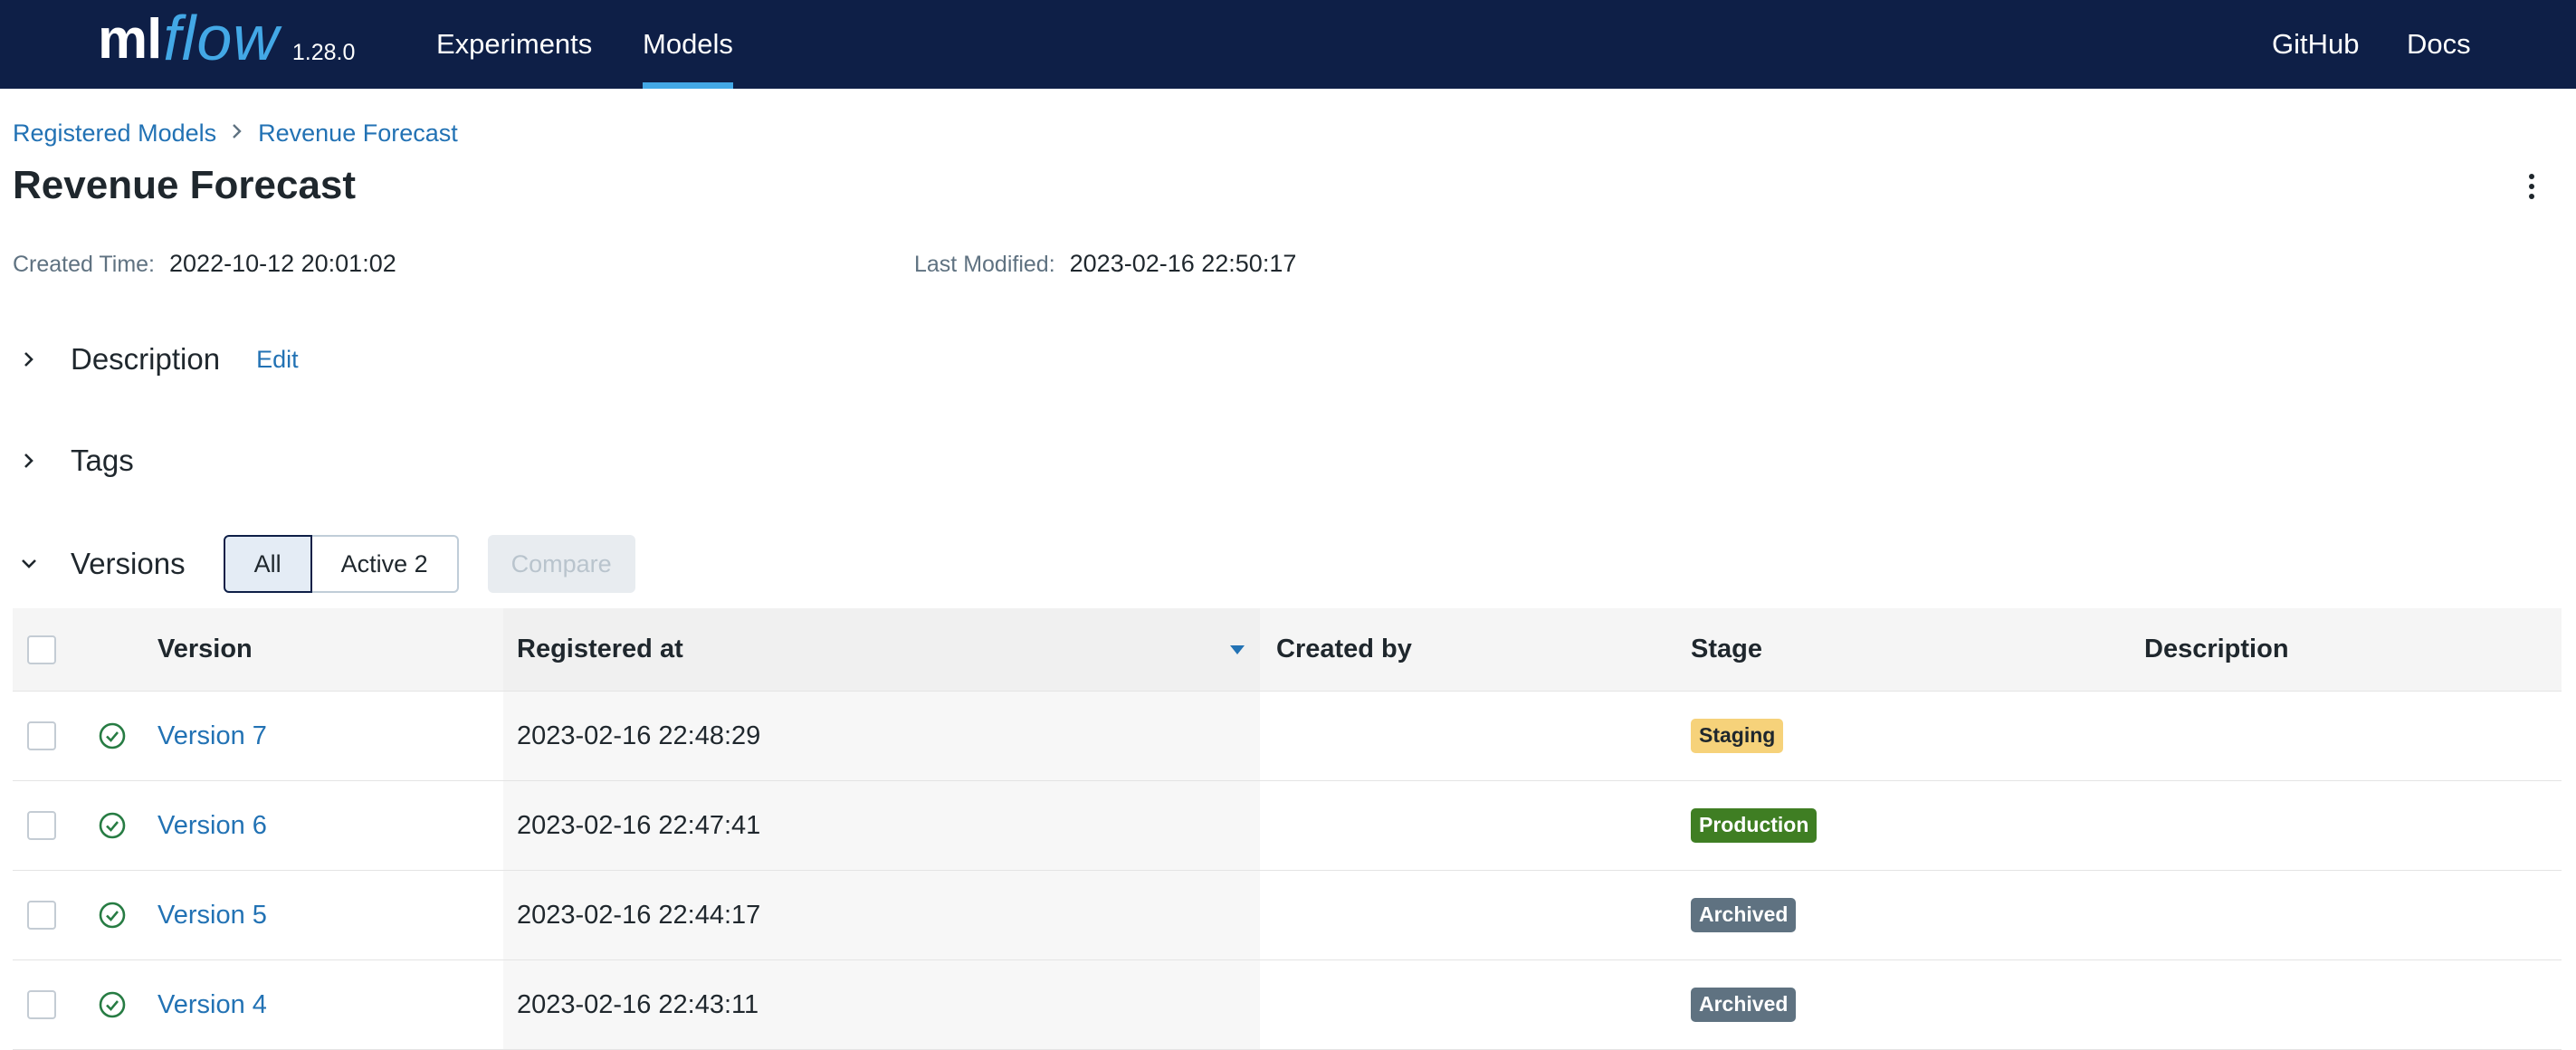 This screenshot has height=1050, width=2576. Describe the element at coordinates (984, 264) in the screenshot. I see `last-modified-label: Last Modified:` at that location.